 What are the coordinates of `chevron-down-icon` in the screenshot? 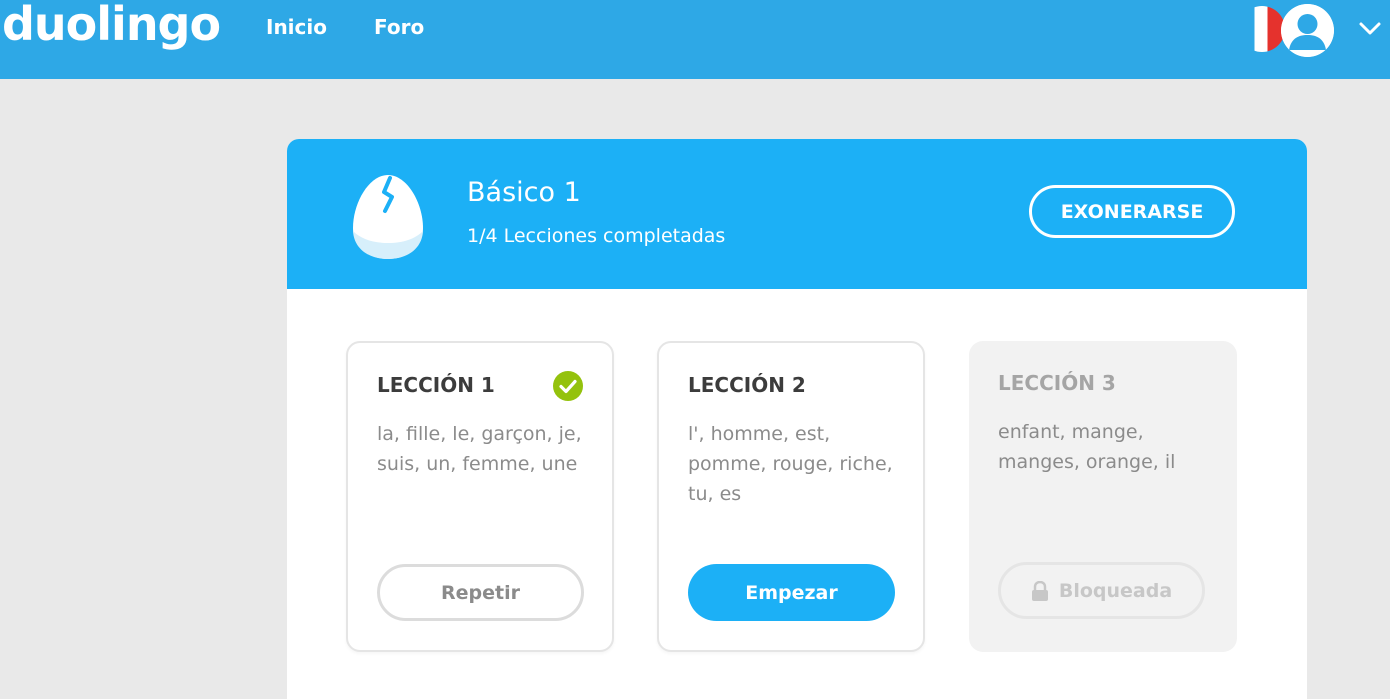 It's located at (1370, 28).